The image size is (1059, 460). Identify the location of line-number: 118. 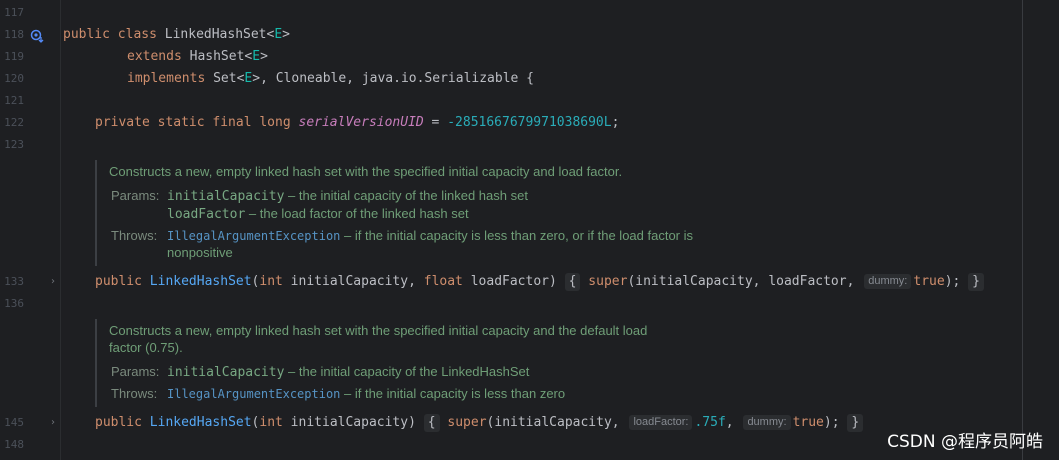
(14, 34).